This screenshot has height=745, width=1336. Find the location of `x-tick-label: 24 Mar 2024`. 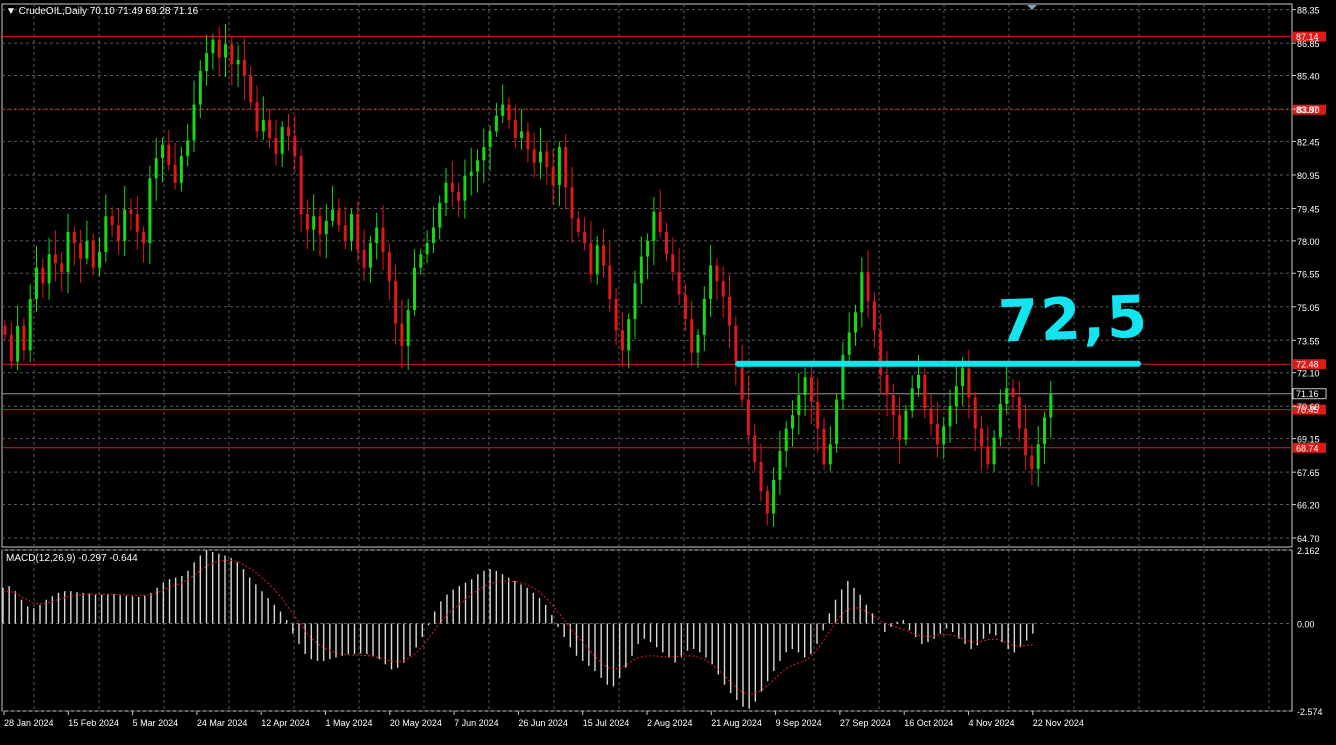

x-tick-label: 24 Mar 2024 is located at coordinates (222, 723).